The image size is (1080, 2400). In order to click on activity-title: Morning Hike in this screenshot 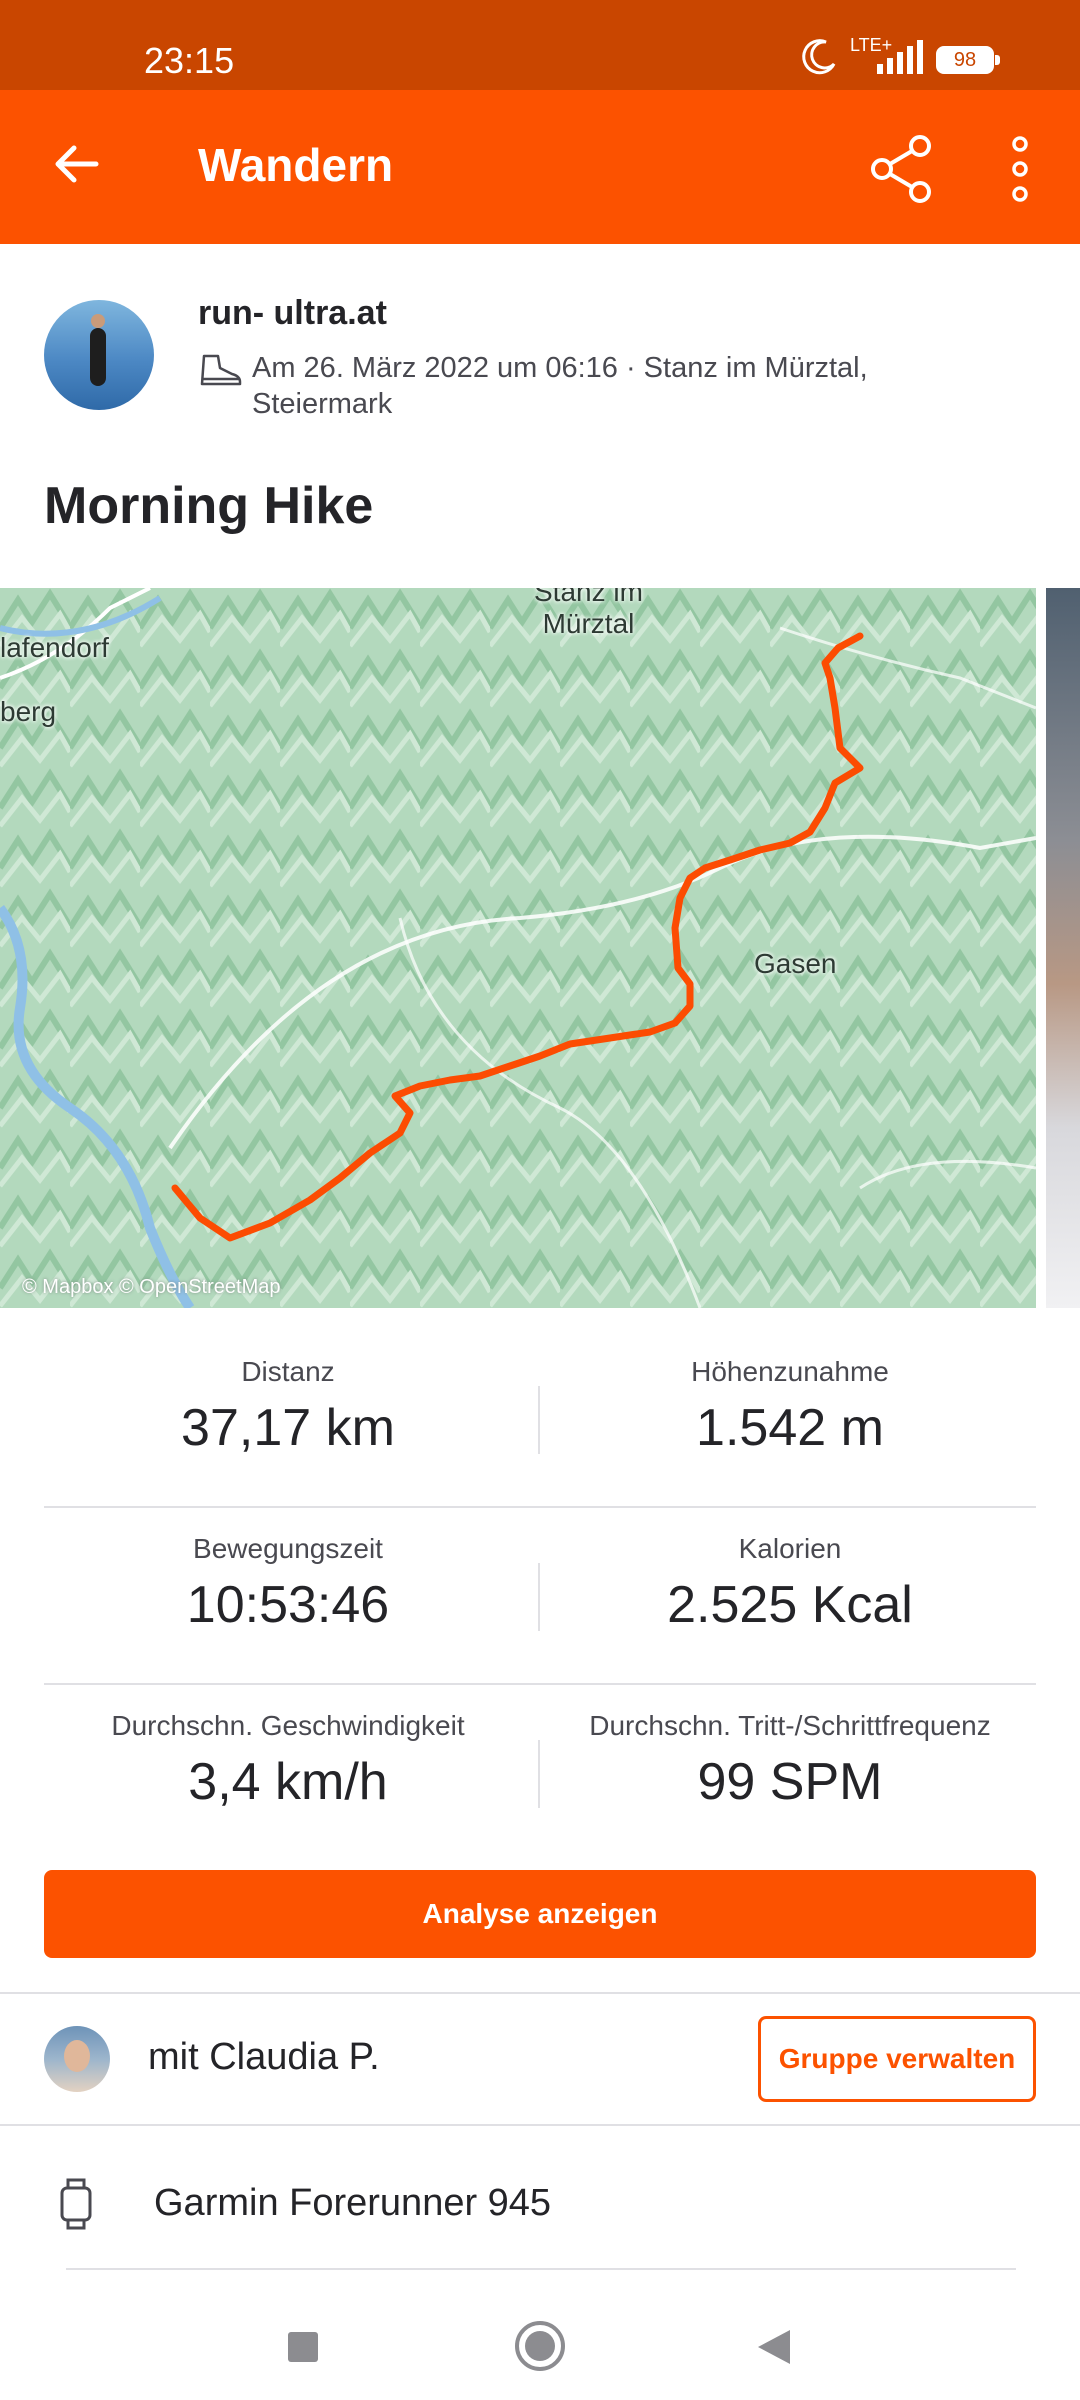, I will do `click(209, 506)`.